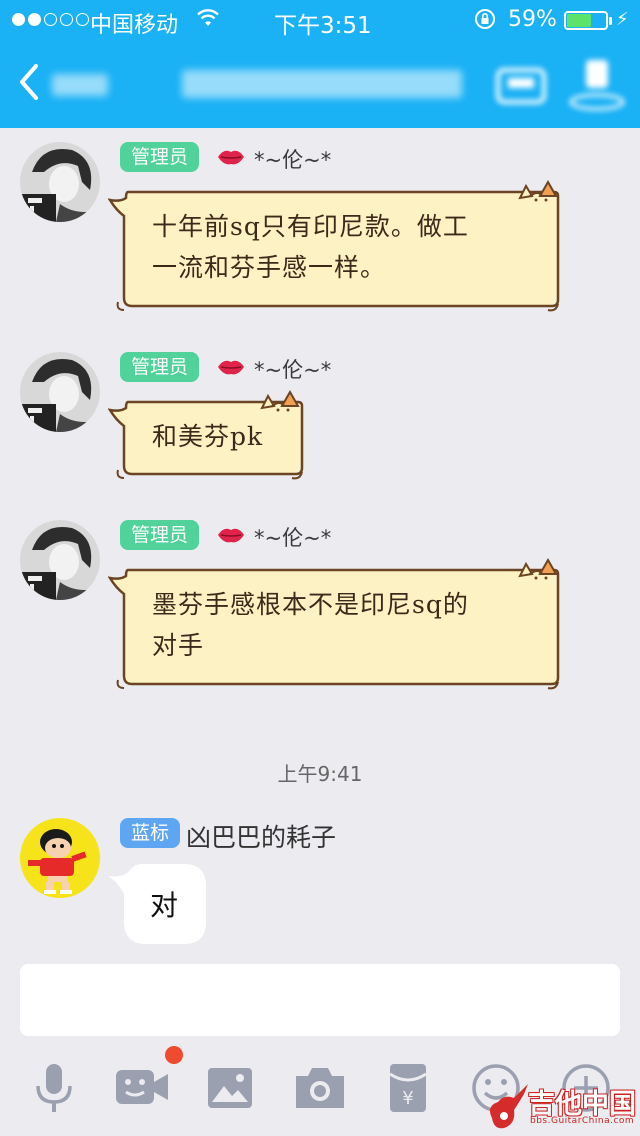  I want to click on blue-badge: 蓝标, so click(150, 833).